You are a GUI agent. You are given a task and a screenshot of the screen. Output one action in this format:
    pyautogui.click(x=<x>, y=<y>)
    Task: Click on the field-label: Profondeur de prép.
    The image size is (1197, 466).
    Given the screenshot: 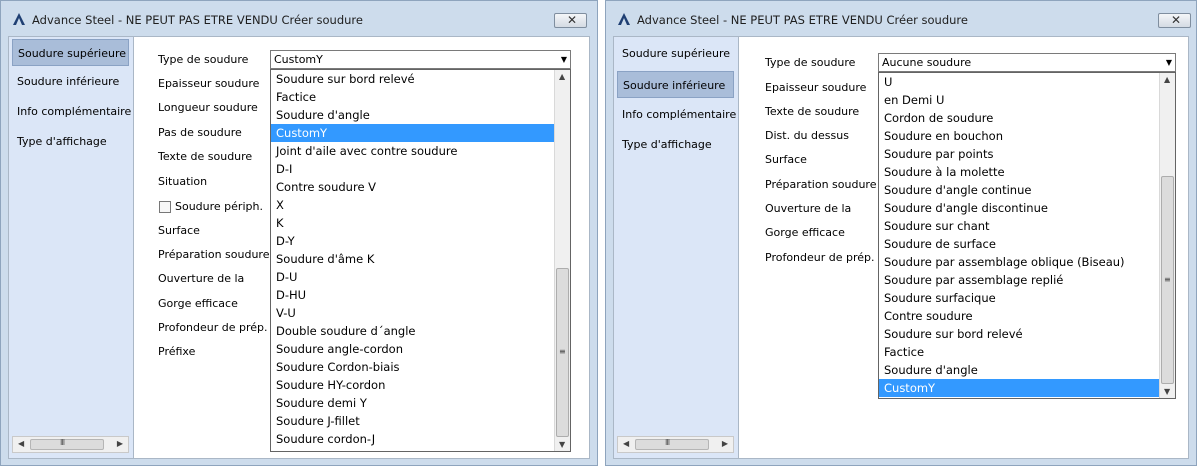 What is the action you would take?
    pyautogui.click(x=820, y=257)
    